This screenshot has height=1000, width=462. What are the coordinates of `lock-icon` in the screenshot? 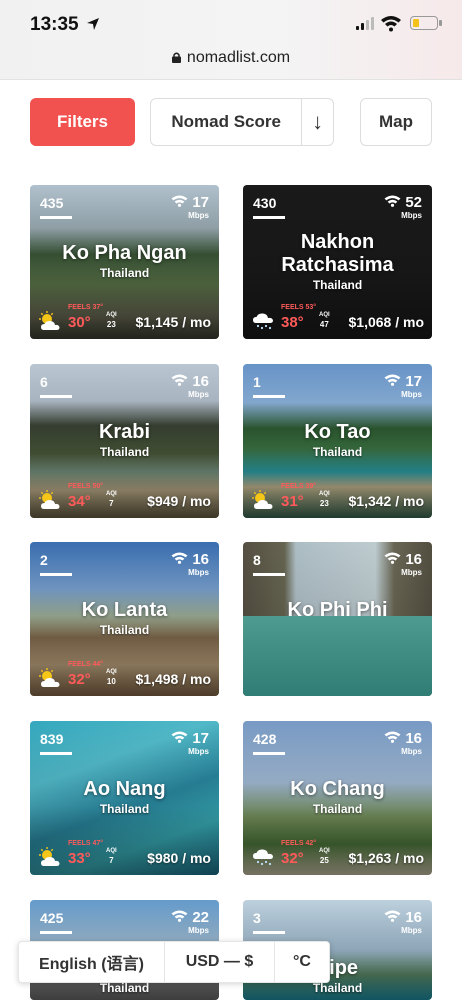 It's located at (176, 57).